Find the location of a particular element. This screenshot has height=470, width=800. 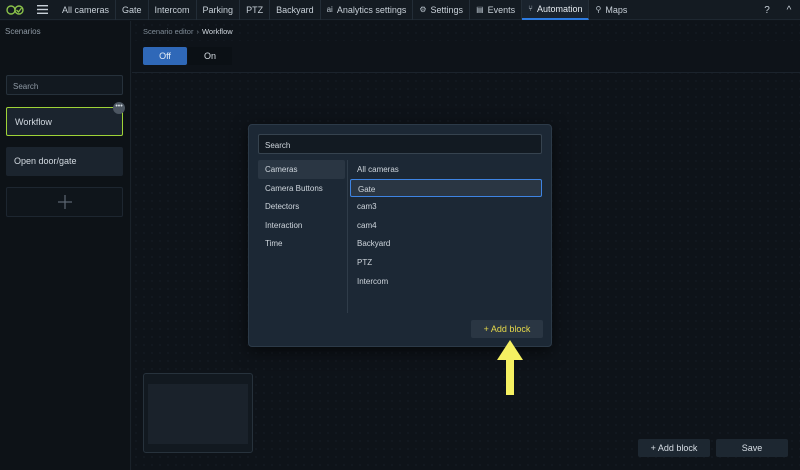

scenario-item-open-door-gate: Open door/gate is located at coordinates (64, 161).